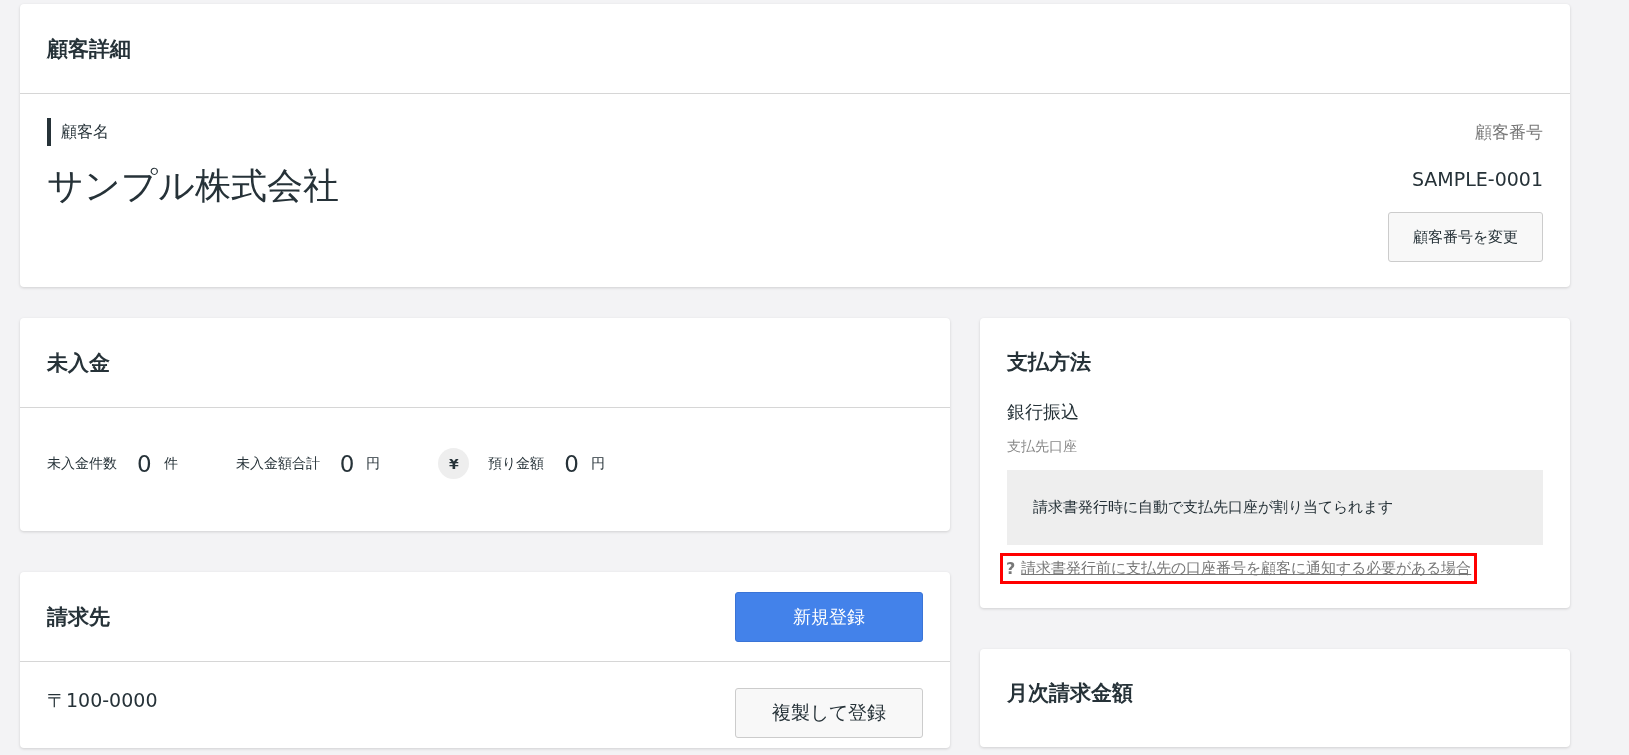  I want to click on yen-icon: ¥, so click(454, 463).